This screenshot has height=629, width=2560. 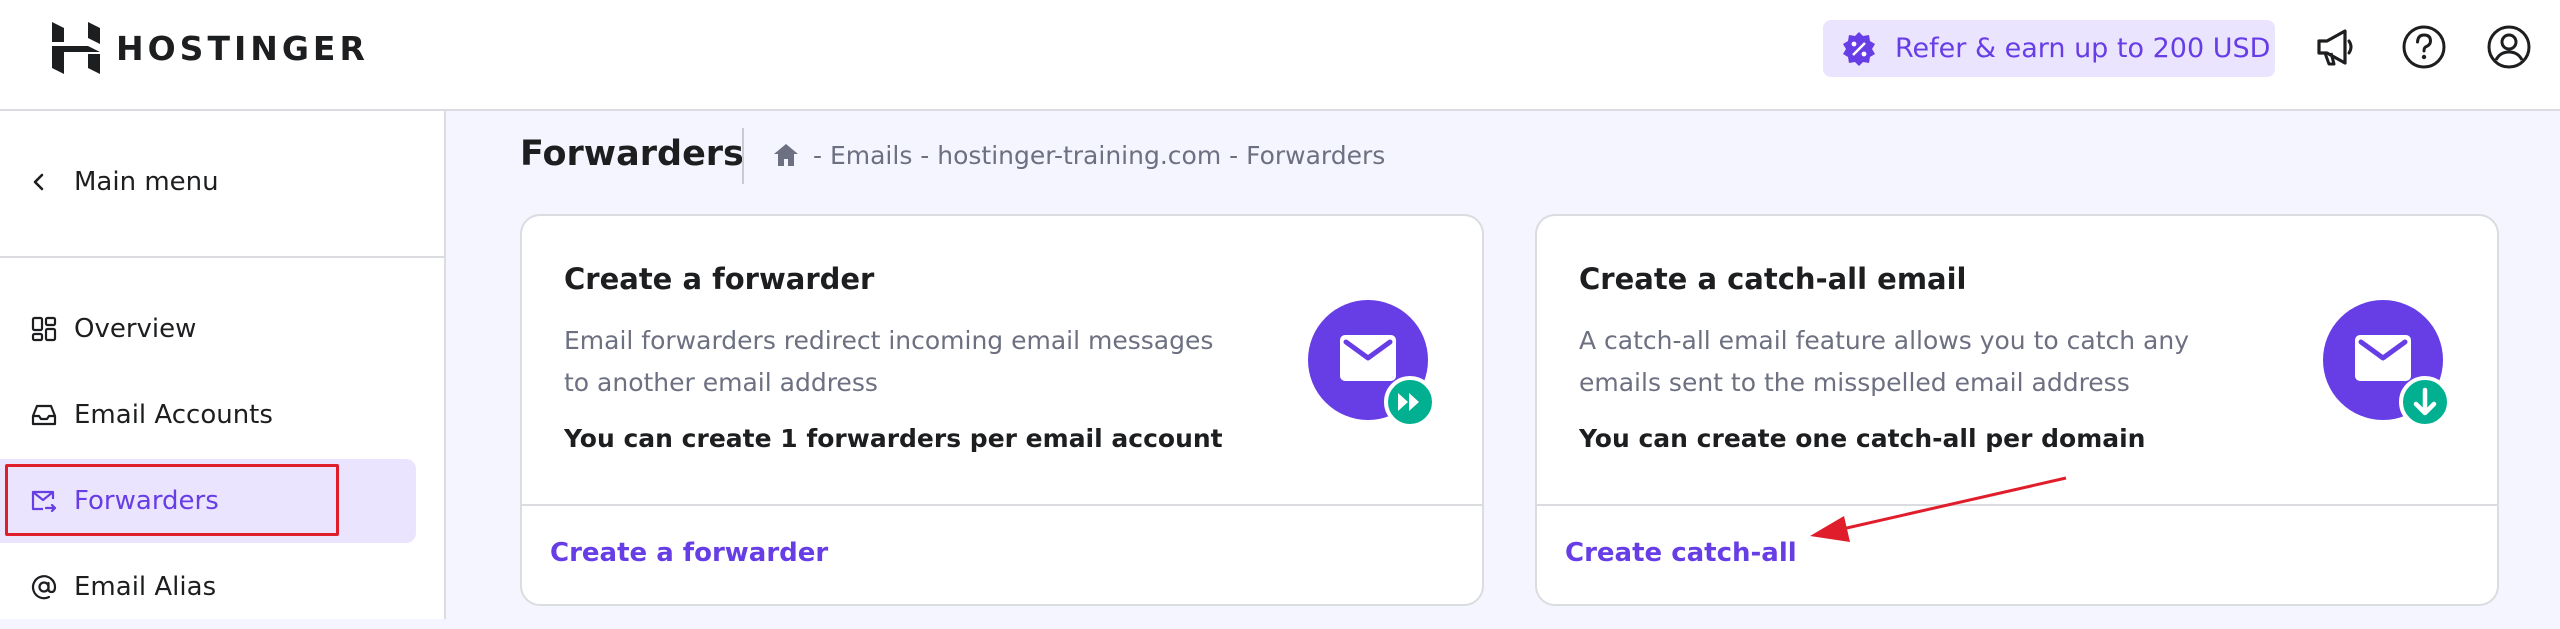 What do you see at coordinates (173, 415) in the screenshot?
I see `sidebar-item-label: Email Accounts` at bounding box center [173, 415].